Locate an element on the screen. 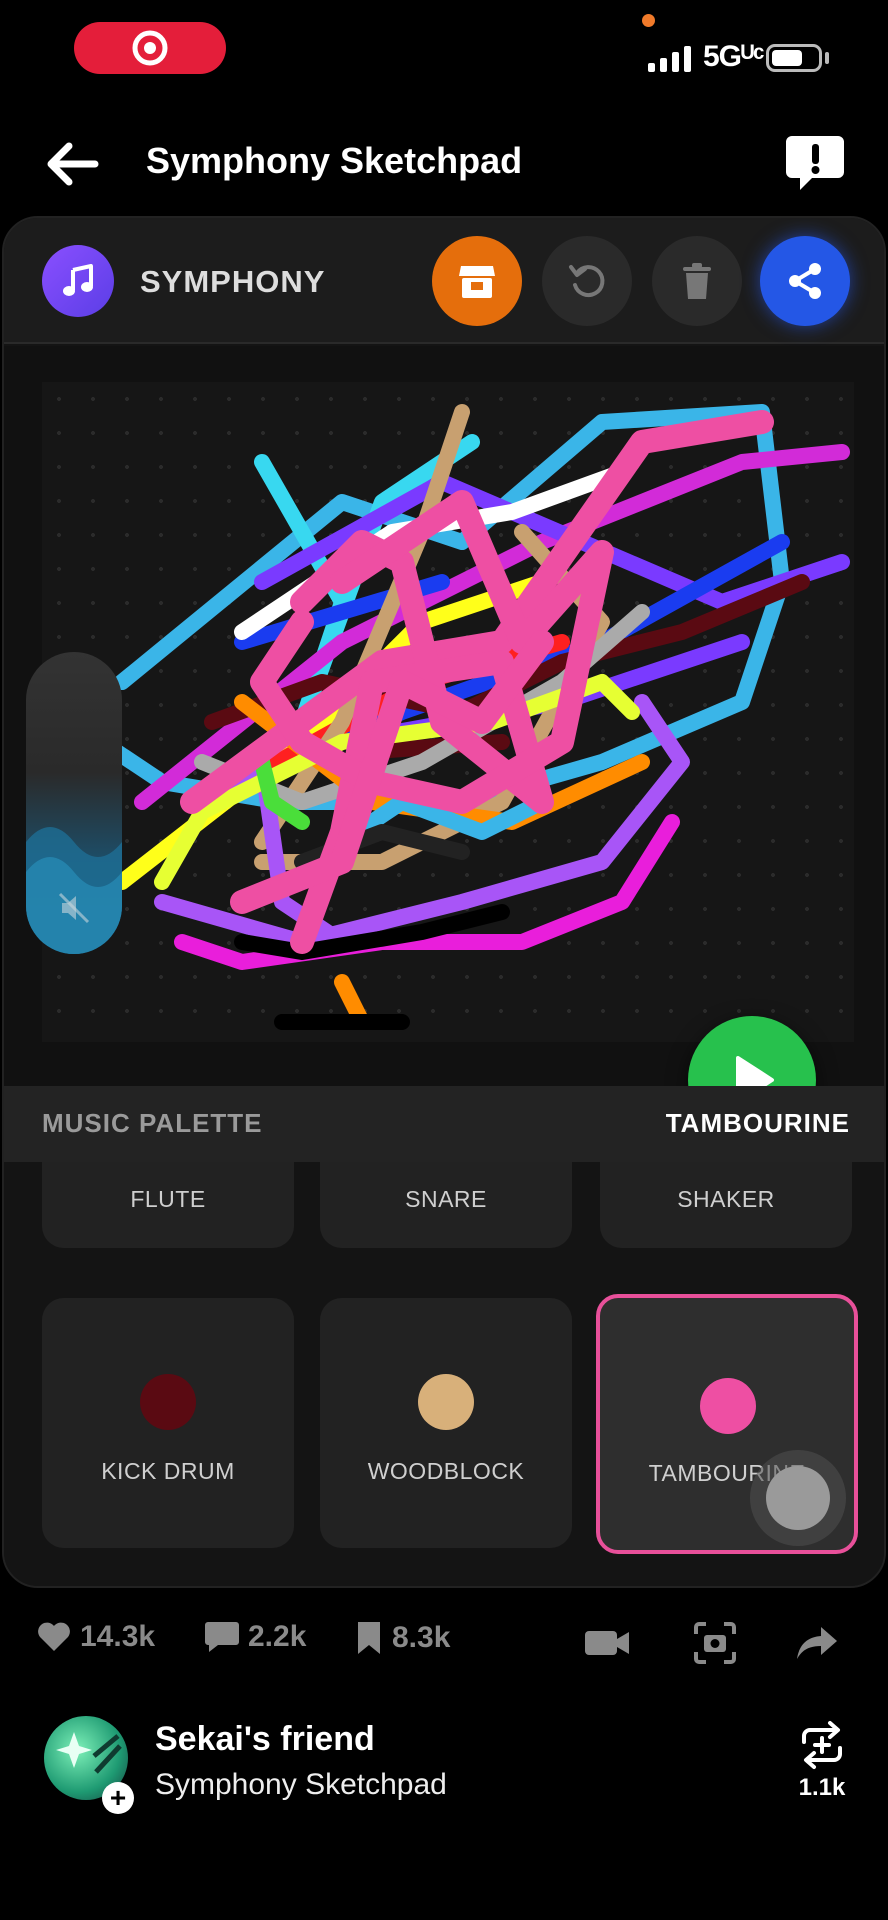 This screenshot has width=888, height=1920. instrument-label: SHAKER is located at coordinates (726, 1199).